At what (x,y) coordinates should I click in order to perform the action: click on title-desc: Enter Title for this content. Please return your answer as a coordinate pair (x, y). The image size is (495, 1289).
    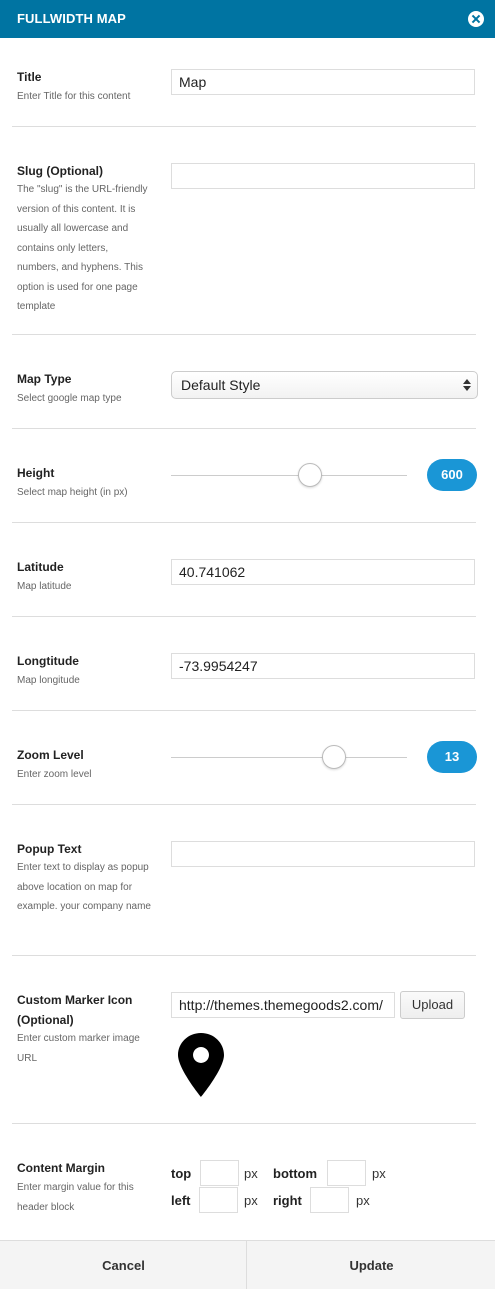
    Looking at the image, I should click on (74, 96).